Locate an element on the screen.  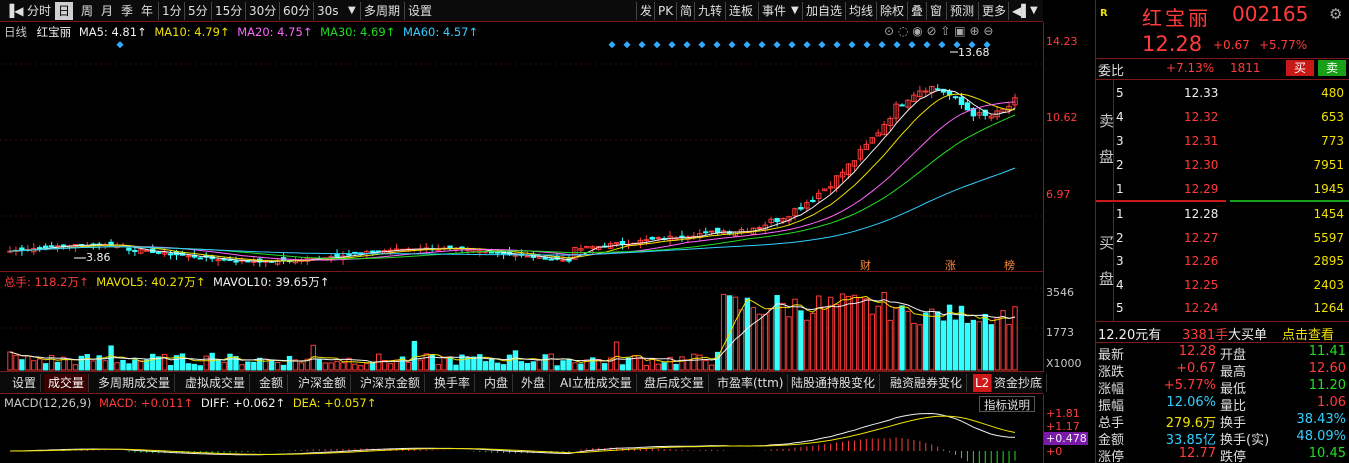
window-button: 窗 is located at coordinates (935, 11).